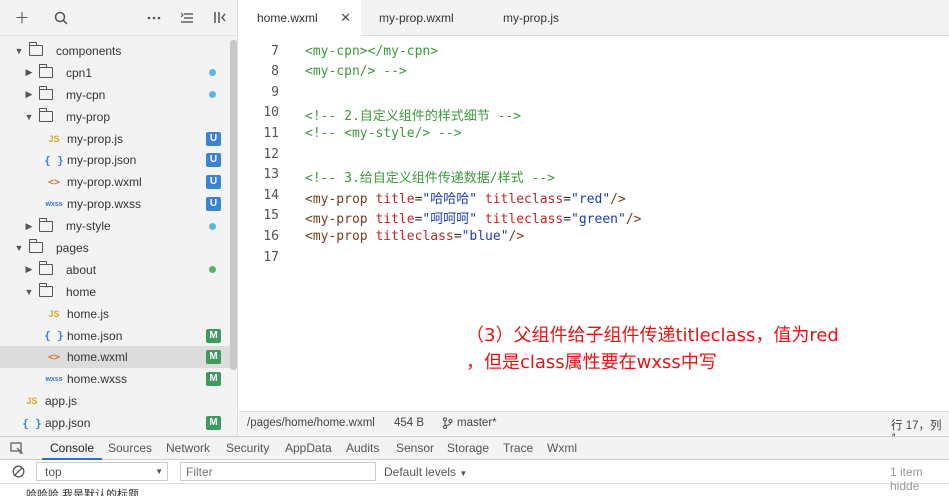 The image size is (949, 496). I want to click on code-token: "哈哈哈", so click(450, 199).